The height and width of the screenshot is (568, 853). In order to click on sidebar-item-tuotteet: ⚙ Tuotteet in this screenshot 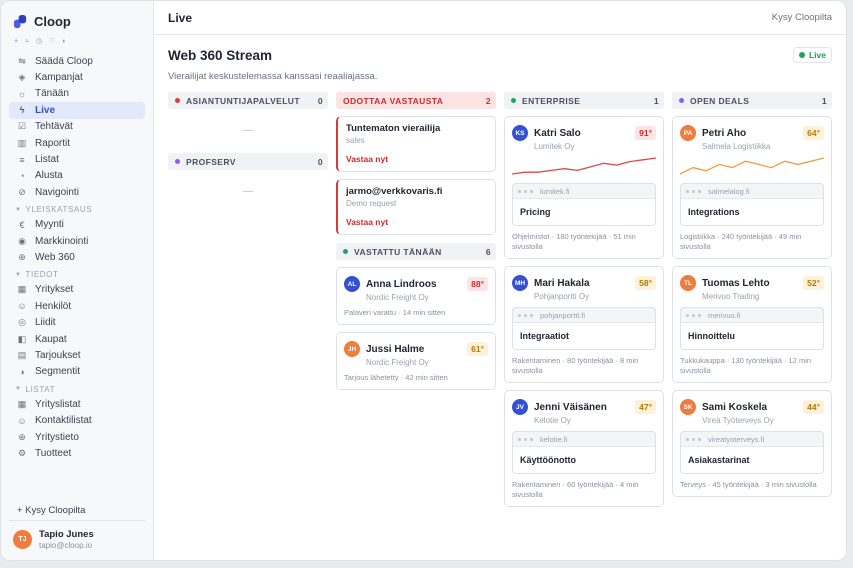, I will do `click(77, 453)`.